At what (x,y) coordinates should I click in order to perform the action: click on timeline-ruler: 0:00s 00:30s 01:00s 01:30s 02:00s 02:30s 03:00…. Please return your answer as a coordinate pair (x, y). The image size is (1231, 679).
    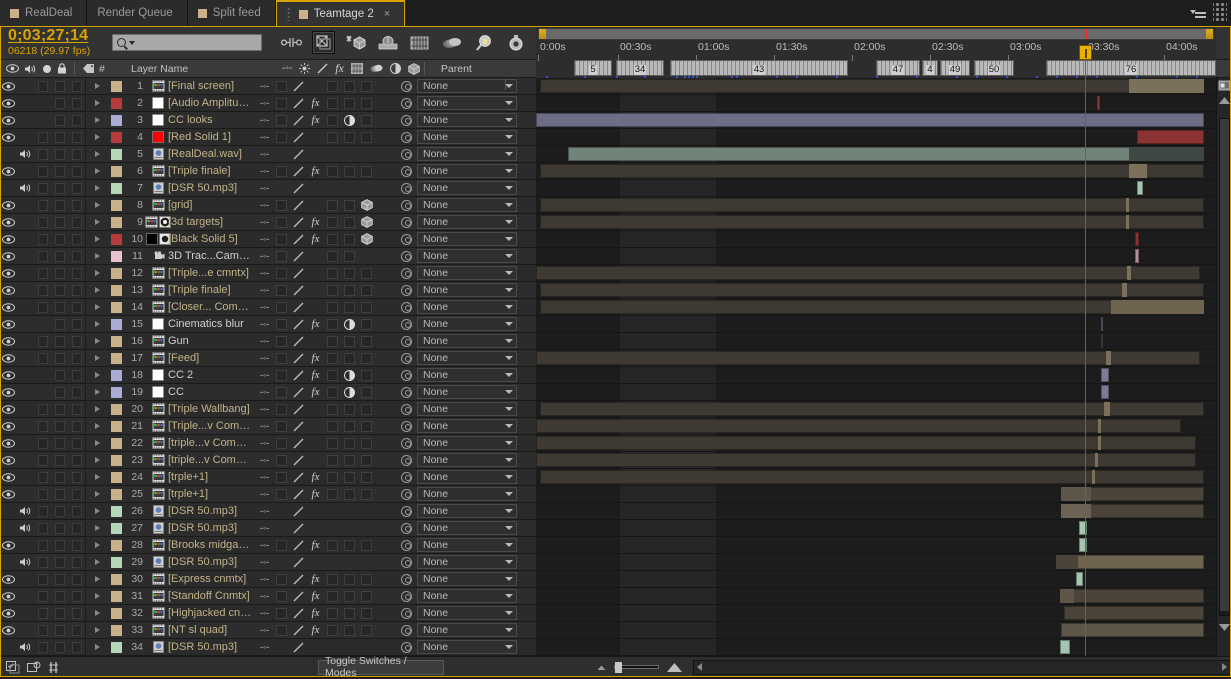
    Looking at the image, I should click on (876, 52).